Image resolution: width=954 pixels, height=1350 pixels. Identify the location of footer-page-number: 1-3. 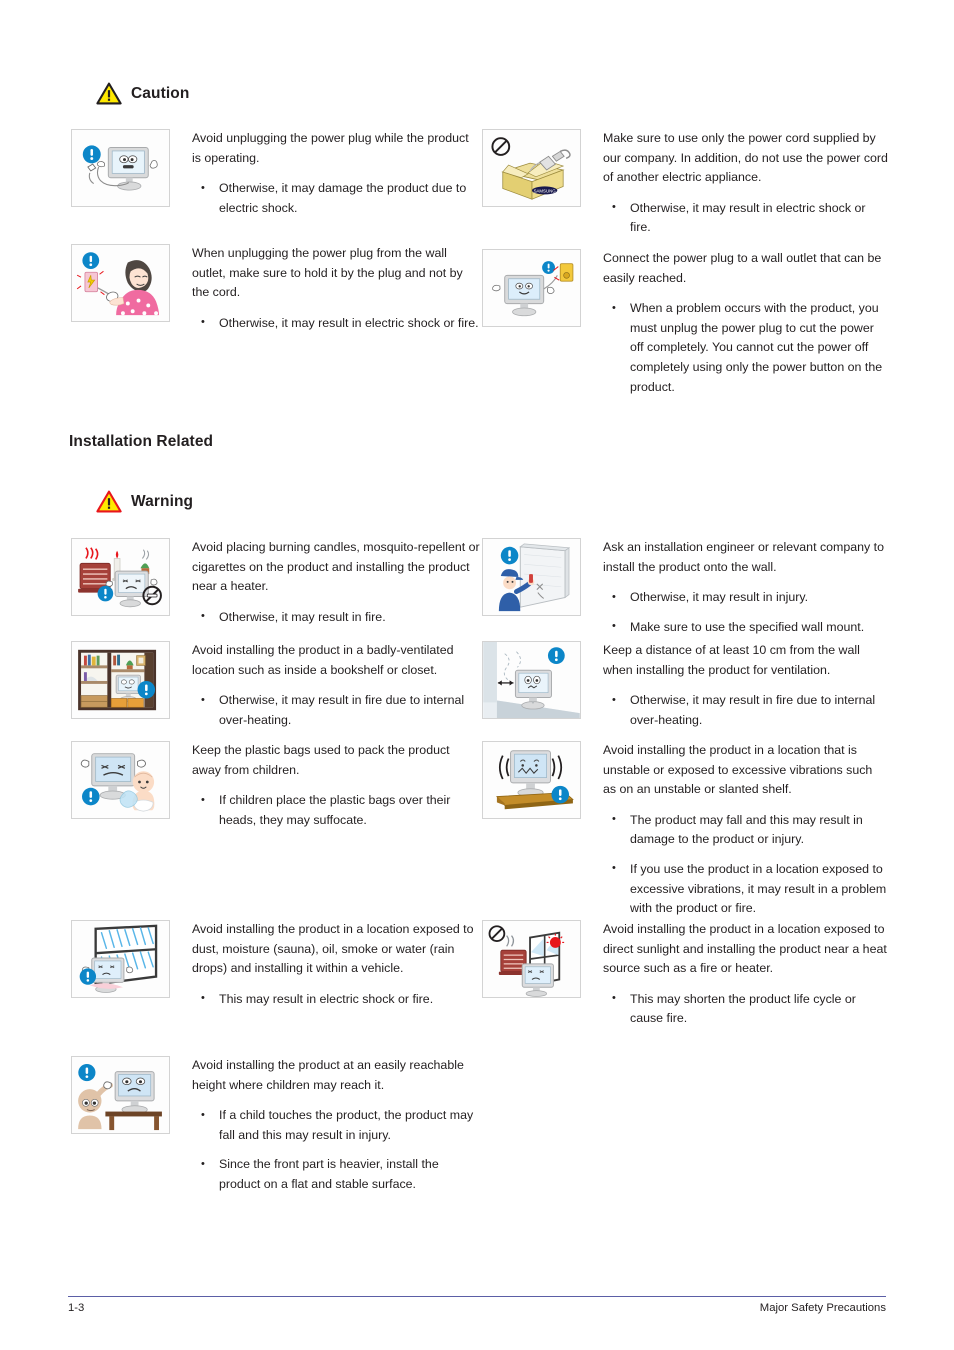
(76, 1308).